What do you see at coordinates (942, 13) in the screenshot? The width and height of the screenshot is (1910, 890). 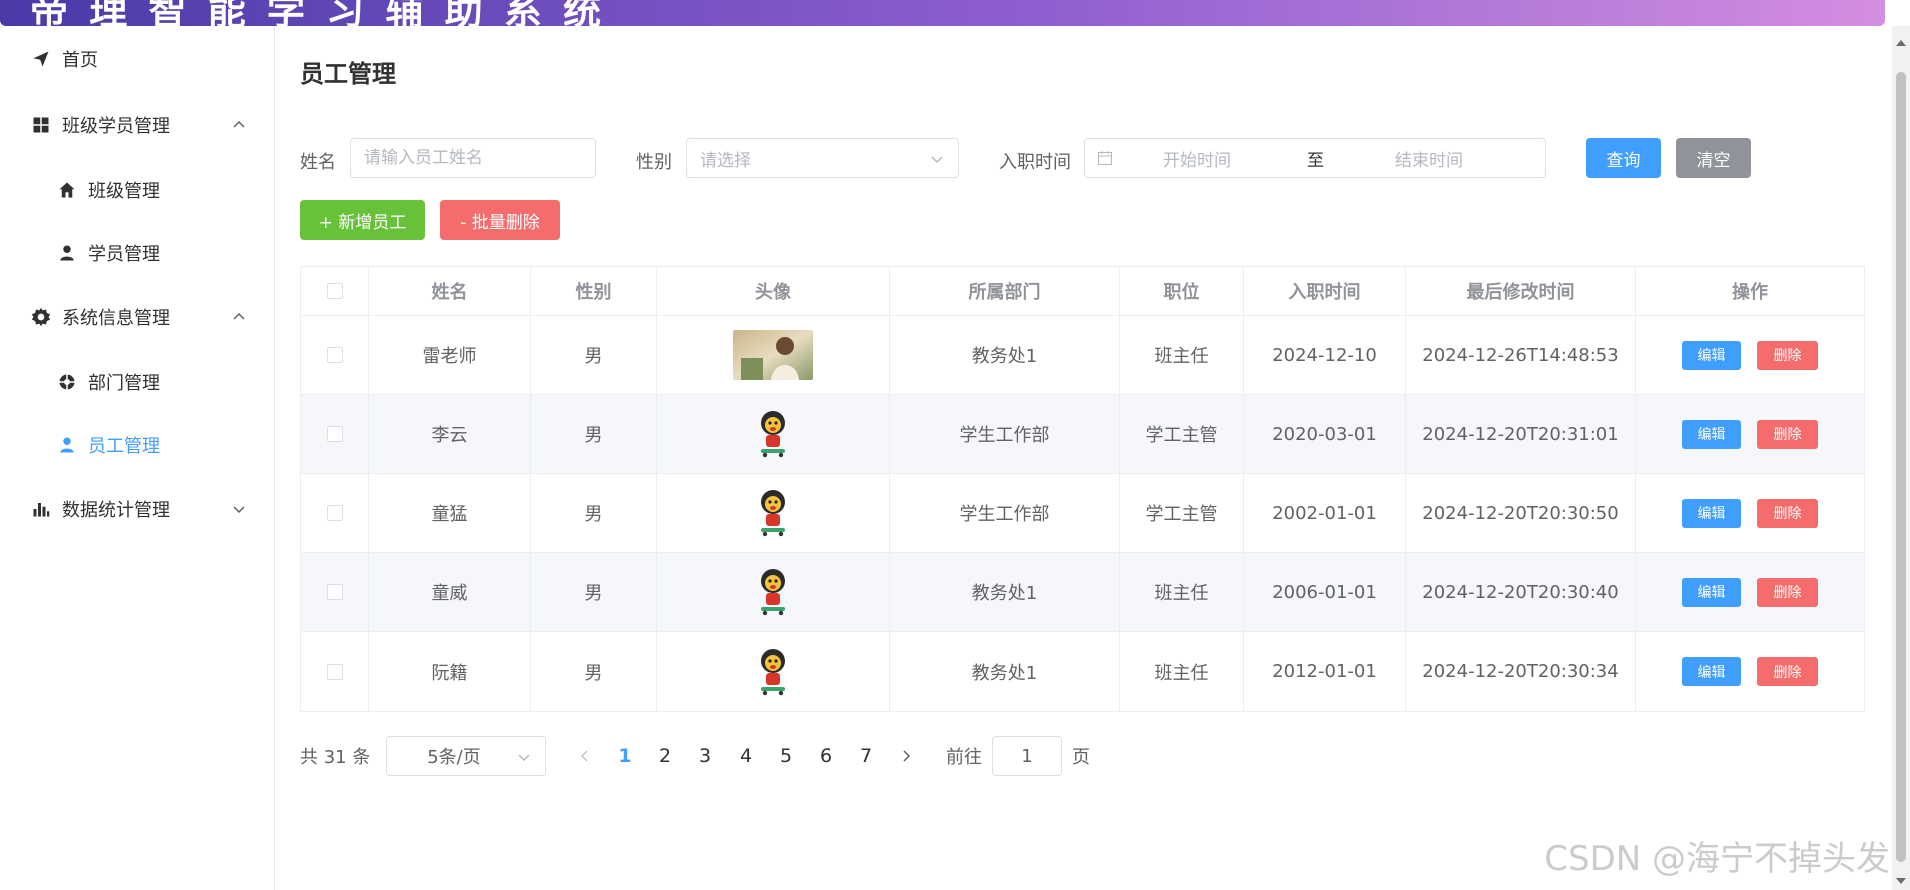 I see `header-bar: 帝 理 智 能 学 习 辅 助 系 统` at bounding box center [942, 13].